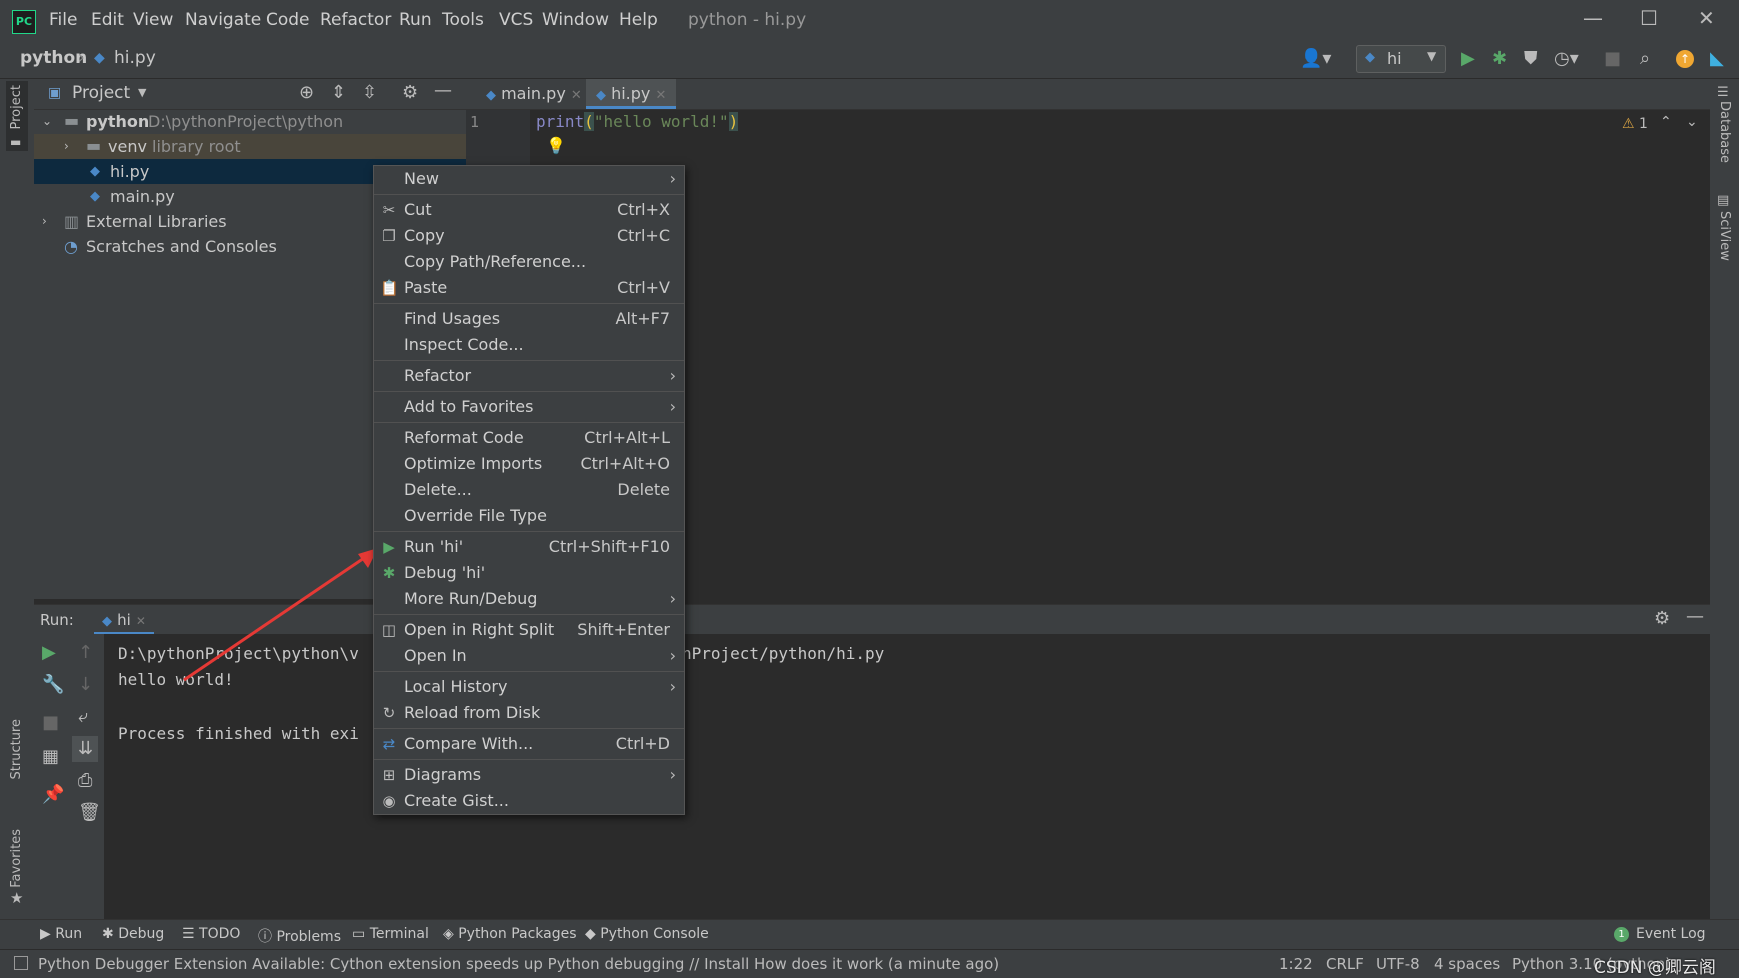  What do you see at coordinates (306, 92) in the screenshot?
I see `locate-icon: ⊕` at bounding box center [306, 92].